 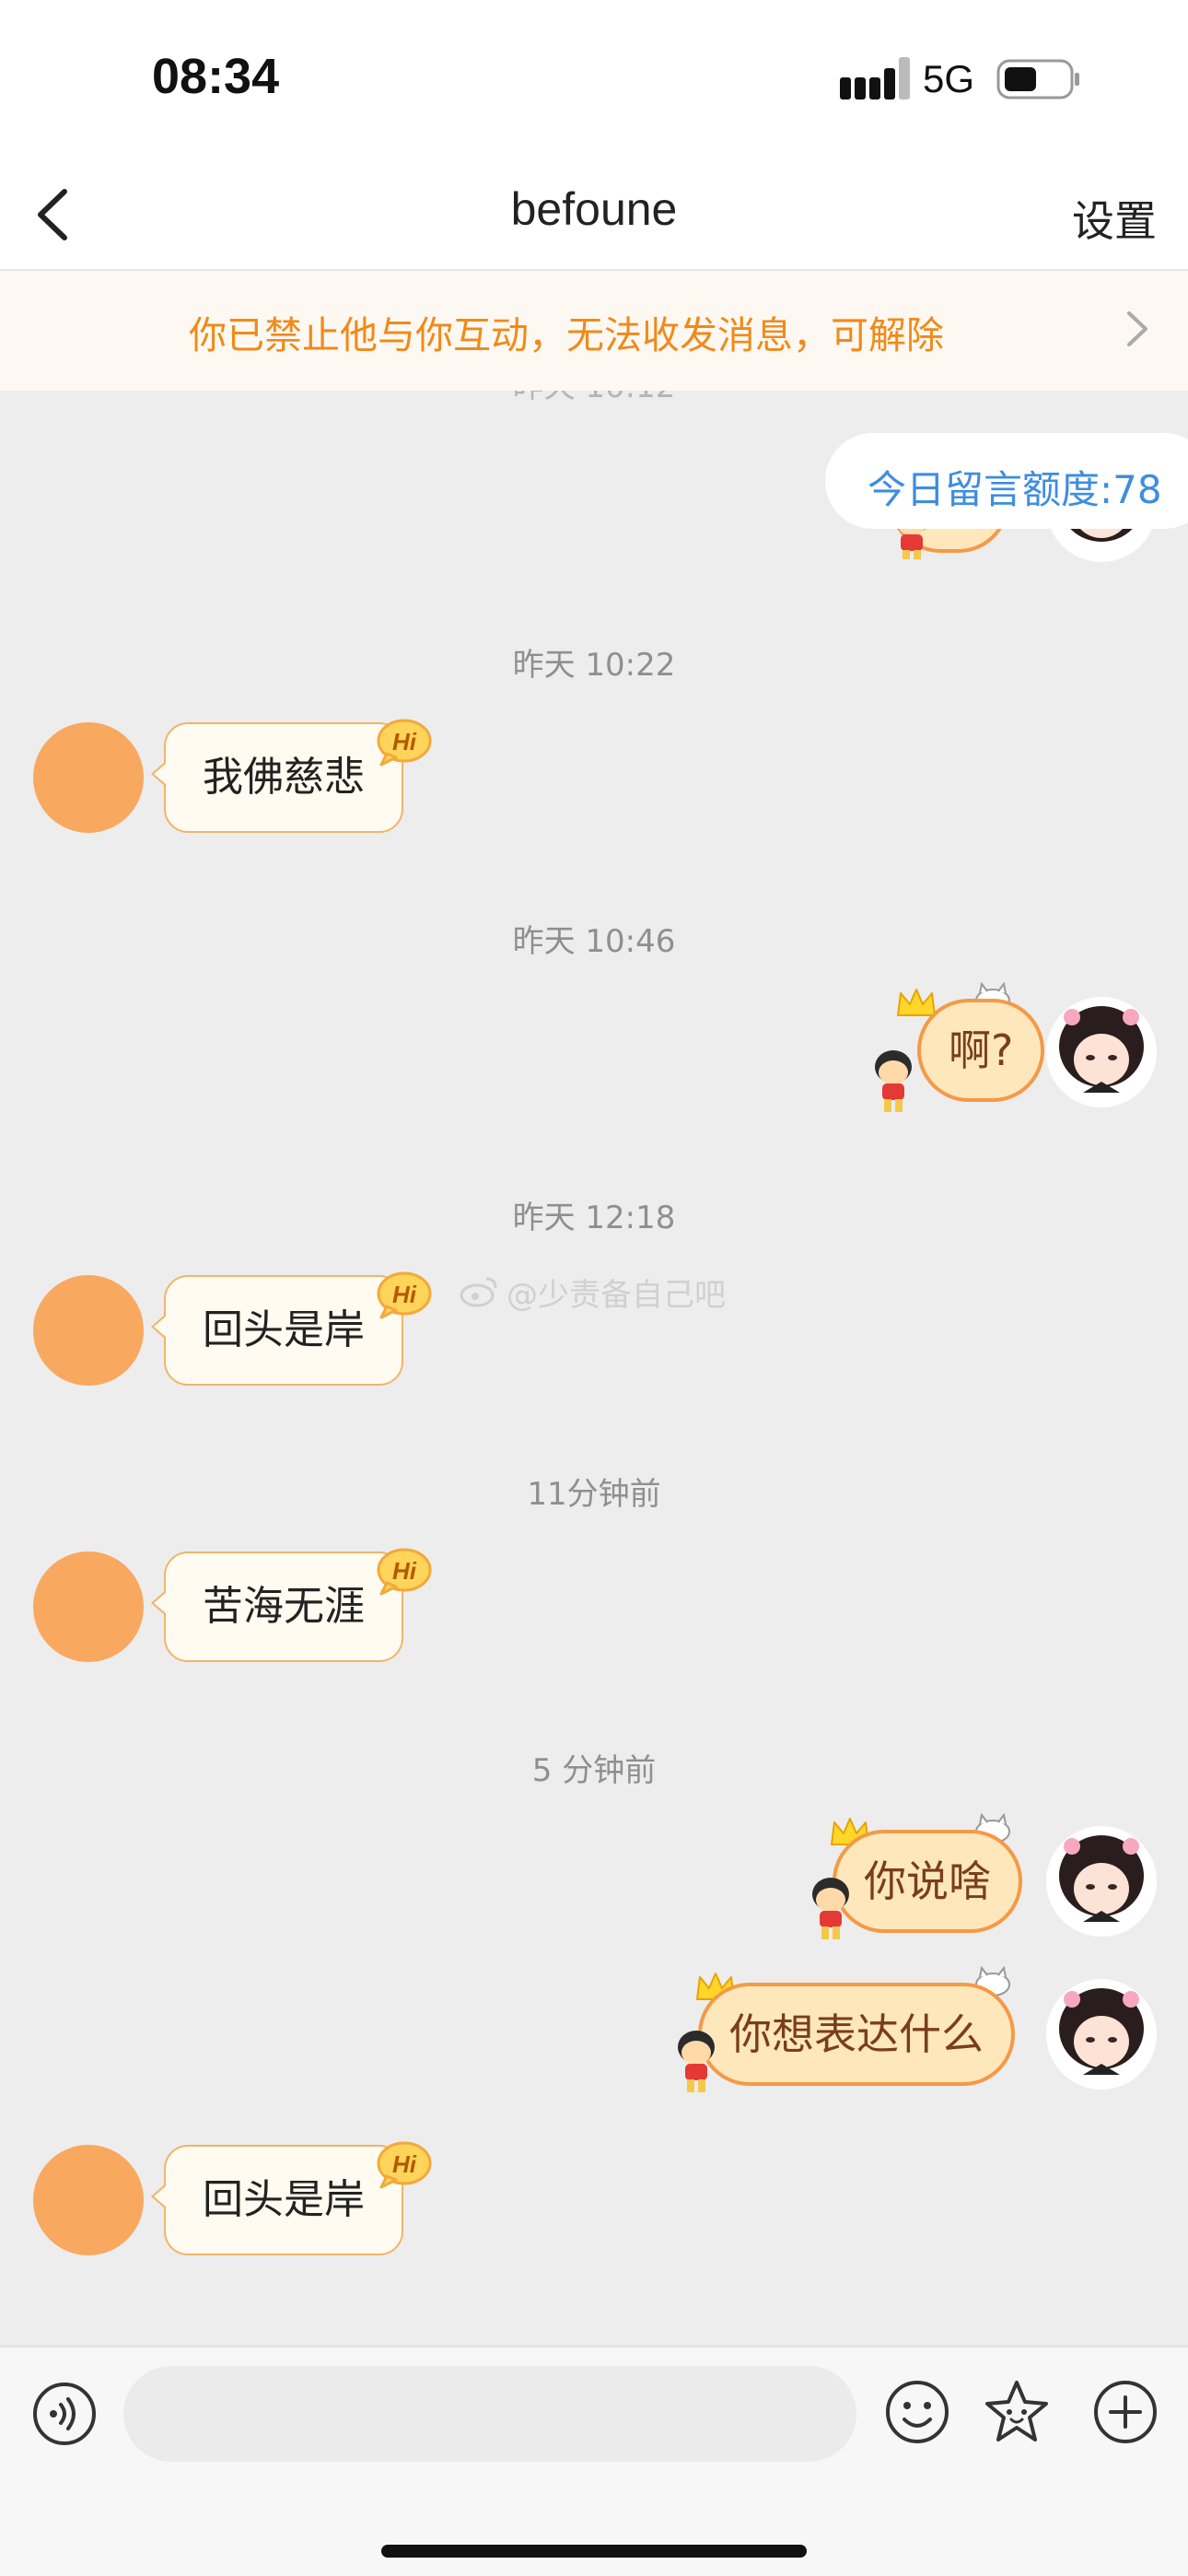 I want to click on watermark: @少责备自己吧, so click(x=616, y=1295).